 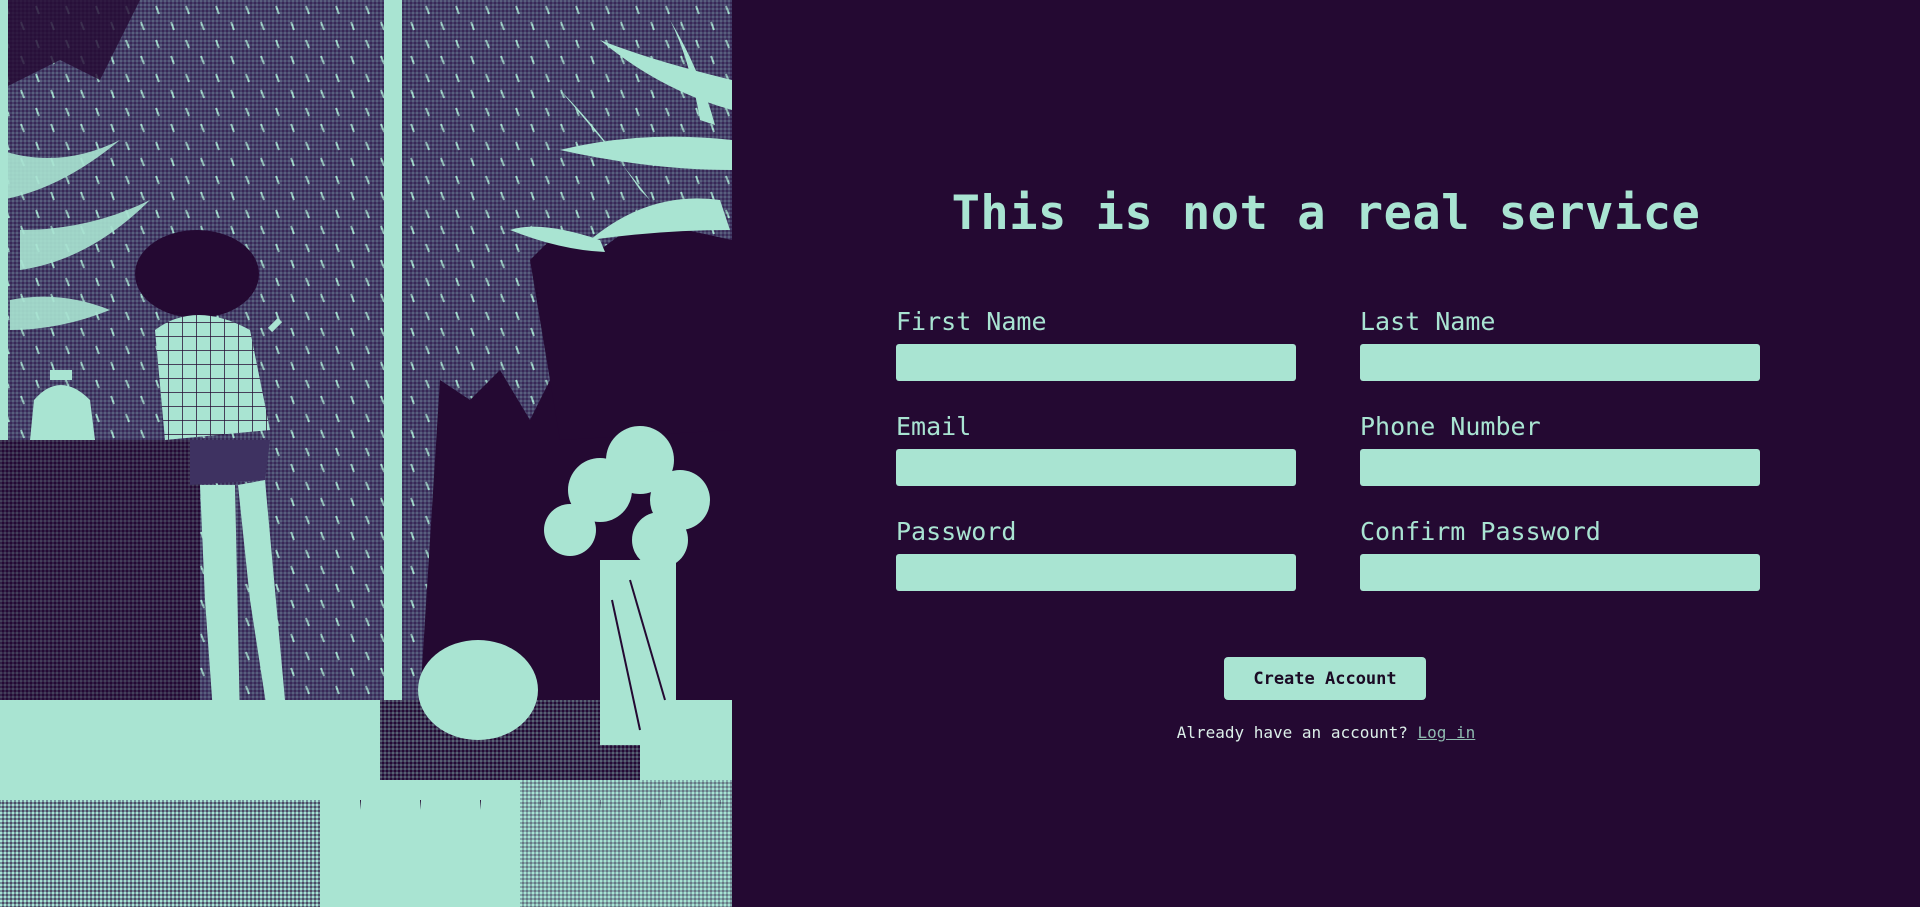 I want to click on password-field: Password, so click(x=1096, y=553).